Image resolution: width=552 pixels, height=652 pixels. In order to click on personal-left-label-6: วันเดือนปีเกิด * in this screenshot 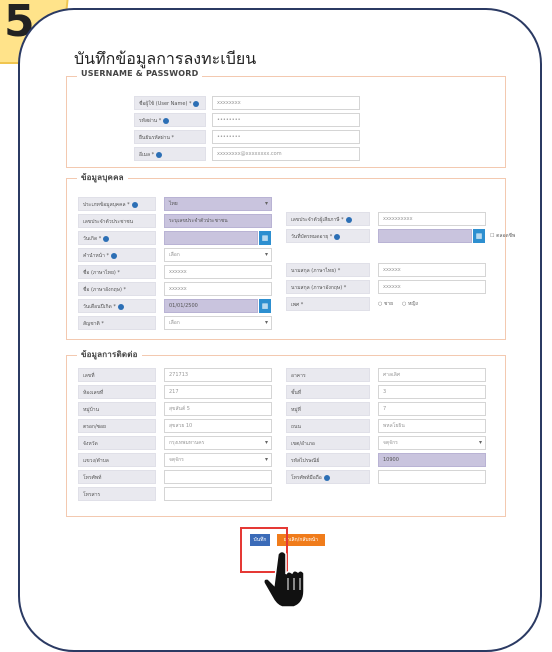, I will do `click(117, 306)`.